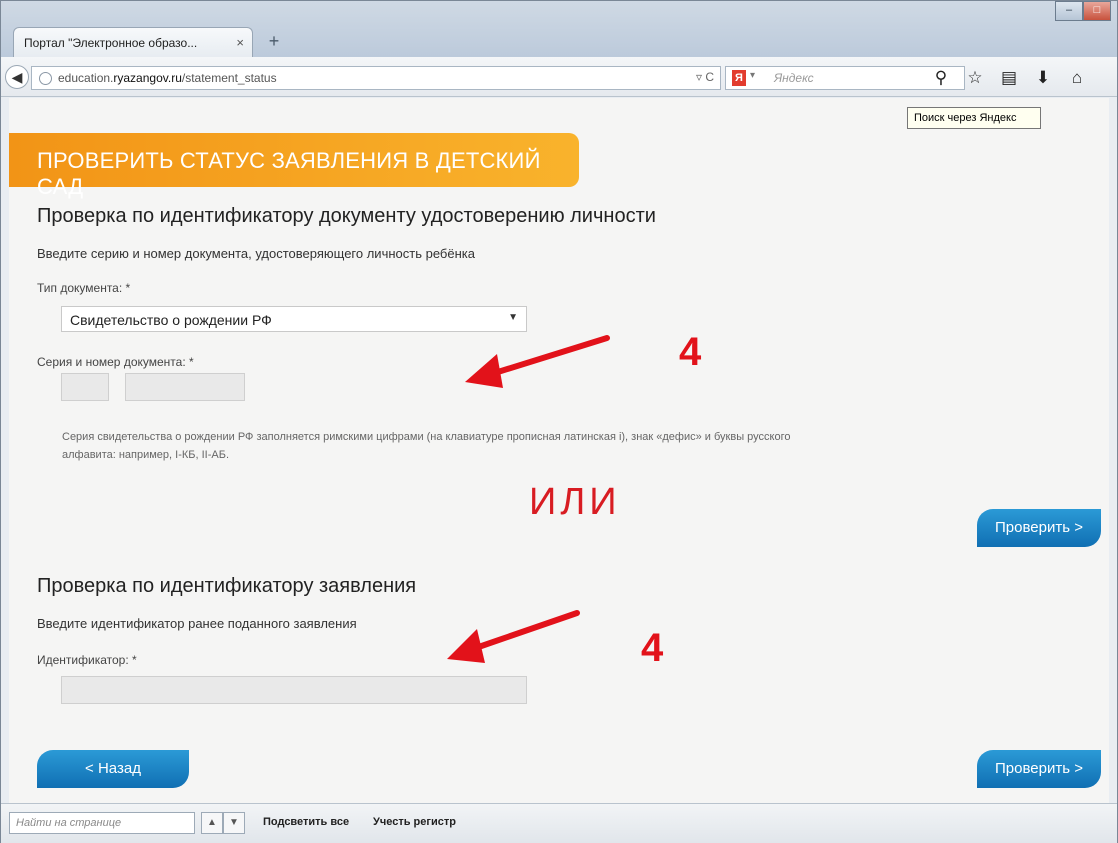  Describe the element at coordinates (941, 78) in the screenshot. I see `search-icon: ⚲` at that location.